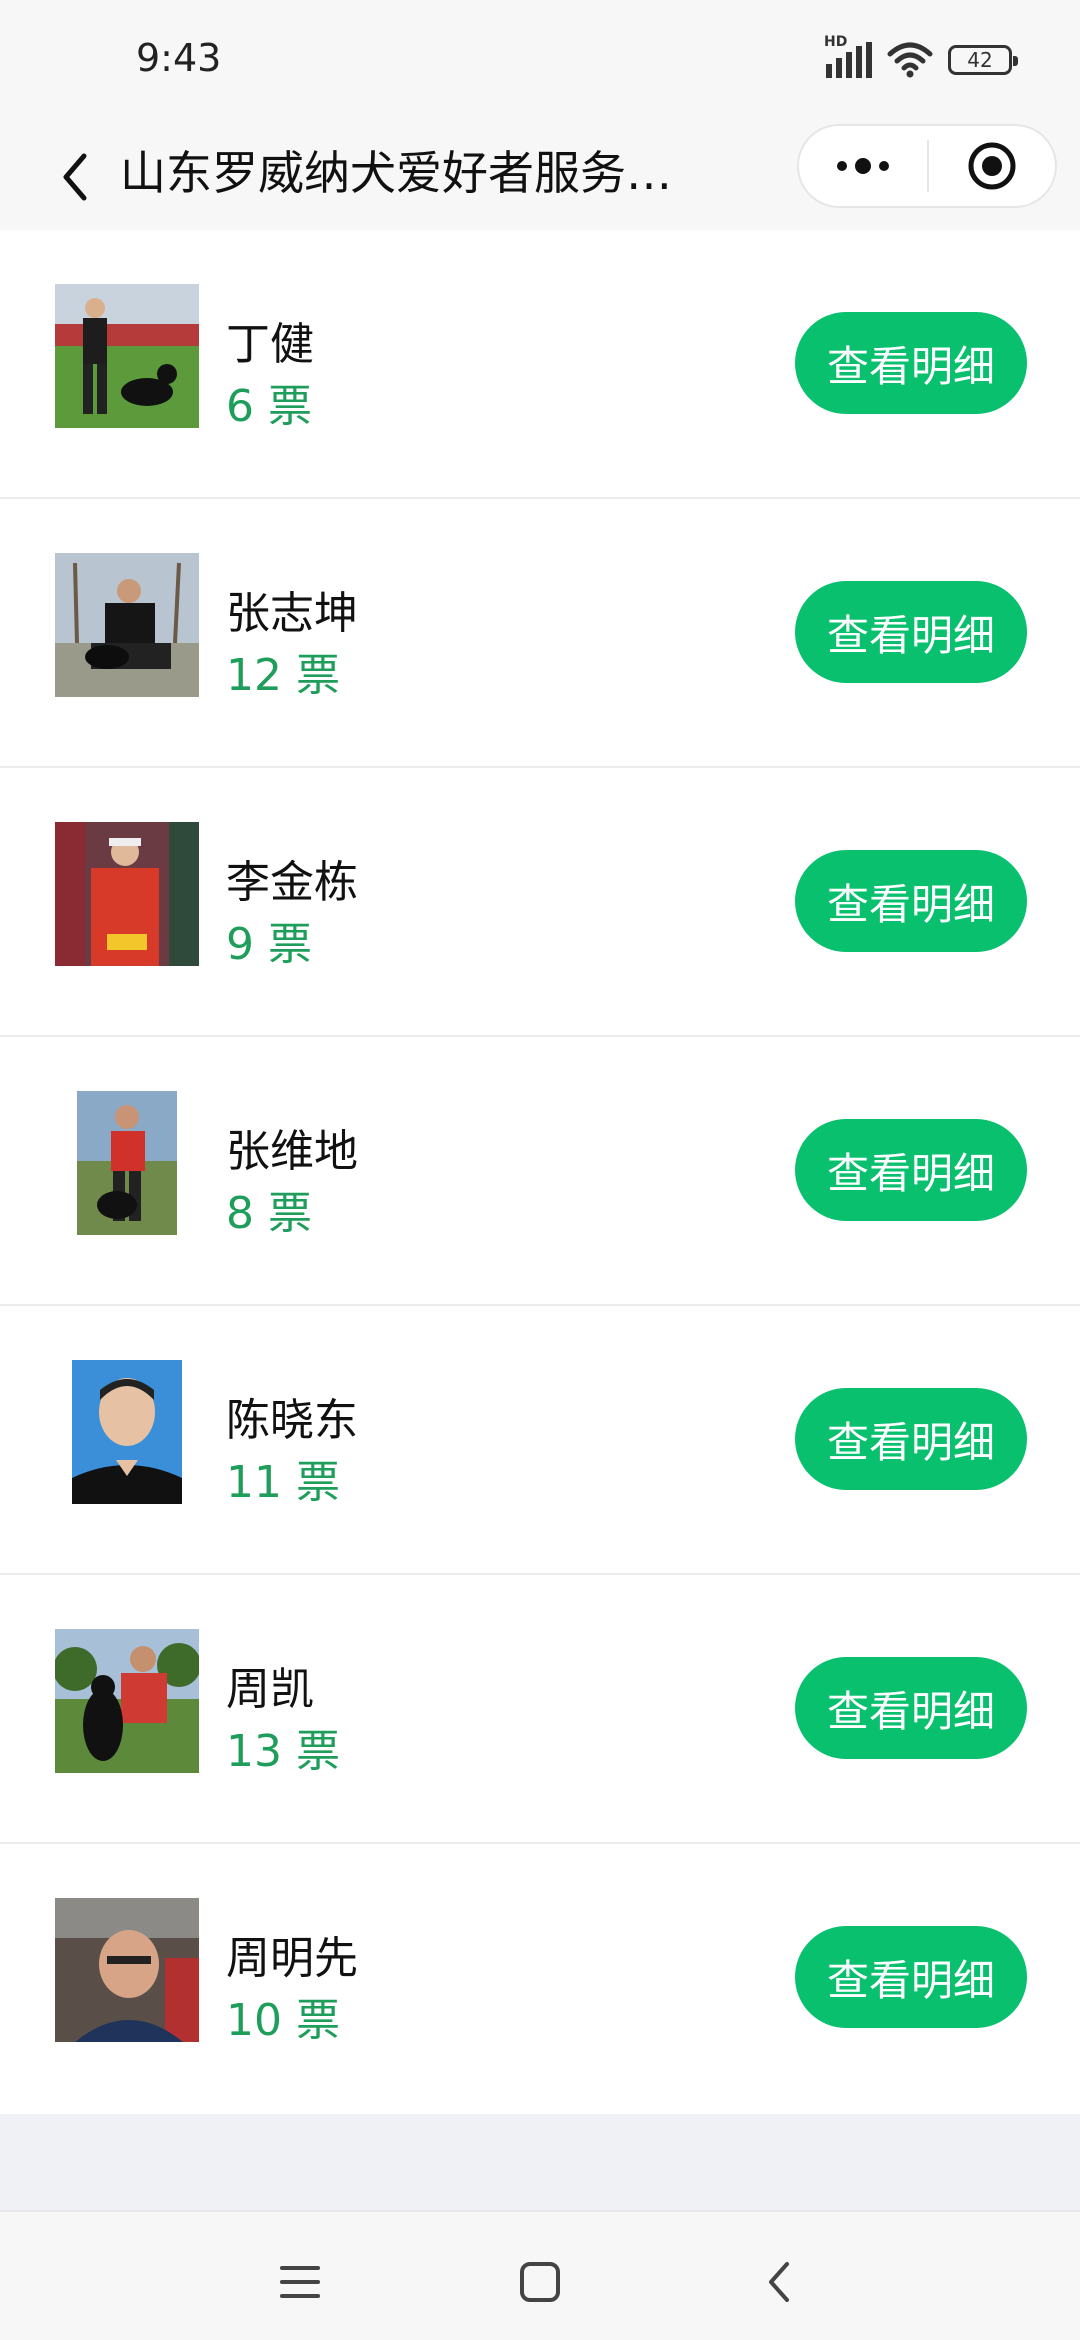 This screenshot has width=1080, height=2340. What do you see at coordinates (540, 633) in the screenshot?
I see `list-item: 张志坤 12 票 查看明细` at bounding box center [540, 633].